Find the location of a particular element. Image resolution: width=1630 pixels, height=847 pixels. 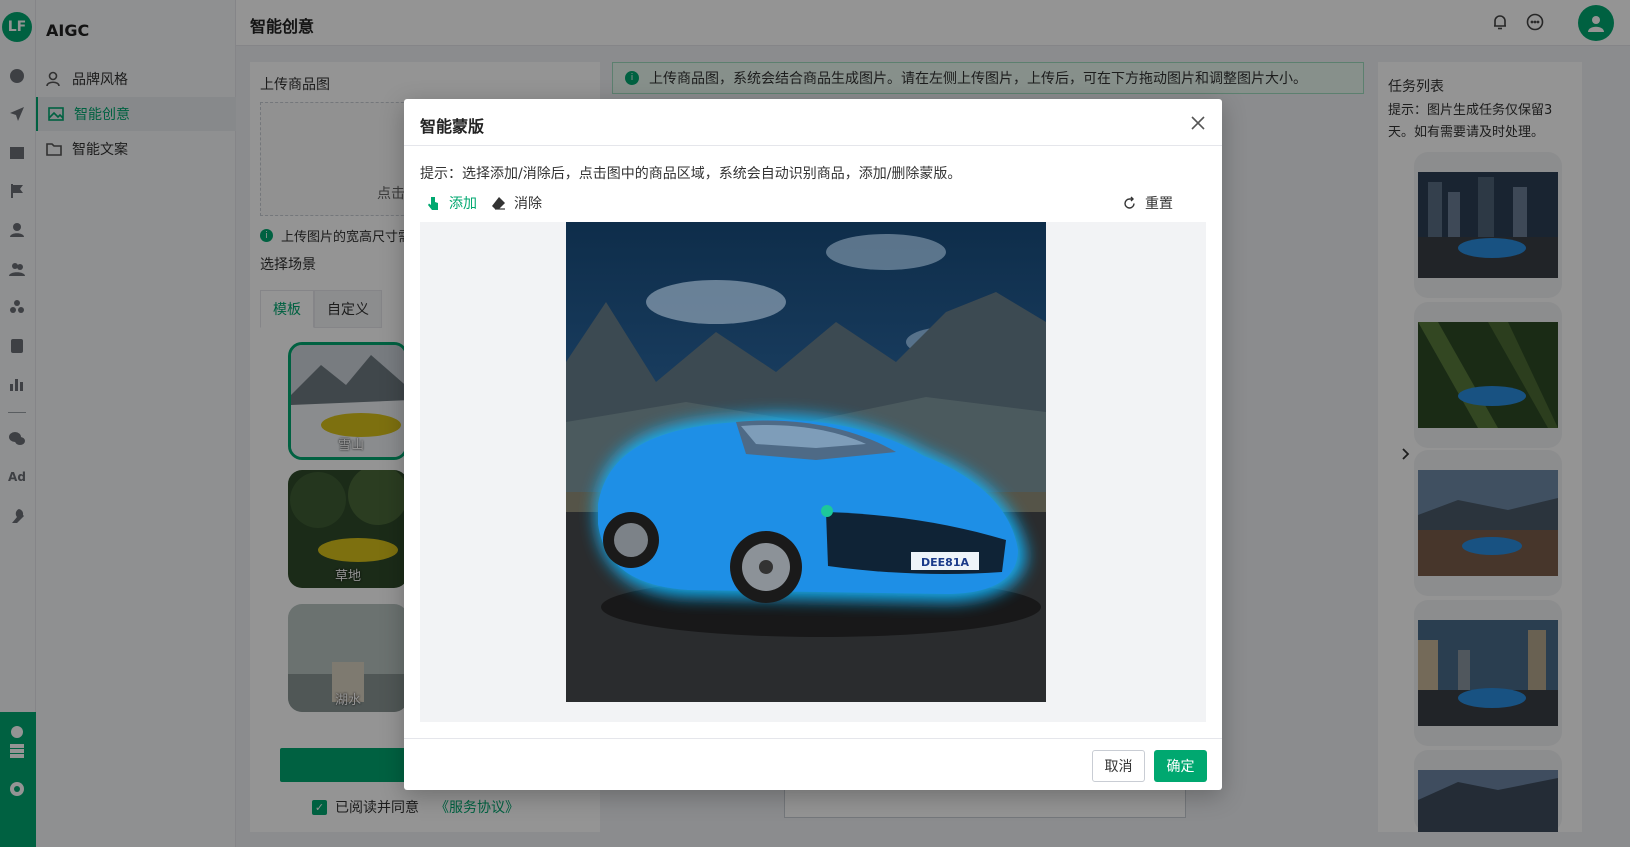

license-plate: DEE81A is located at coordinates (945, 562).